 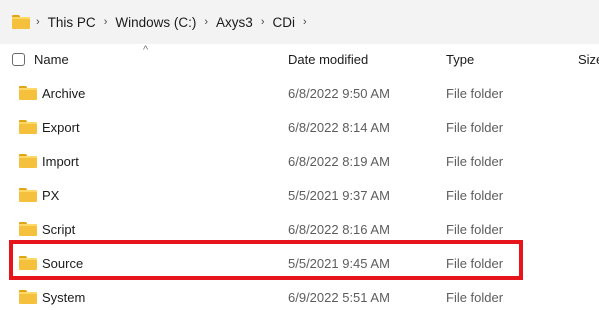 I want to click on list-item-archive: Archive 6/8/2022 9:50 AM File folder, so click(x=299, y=93).